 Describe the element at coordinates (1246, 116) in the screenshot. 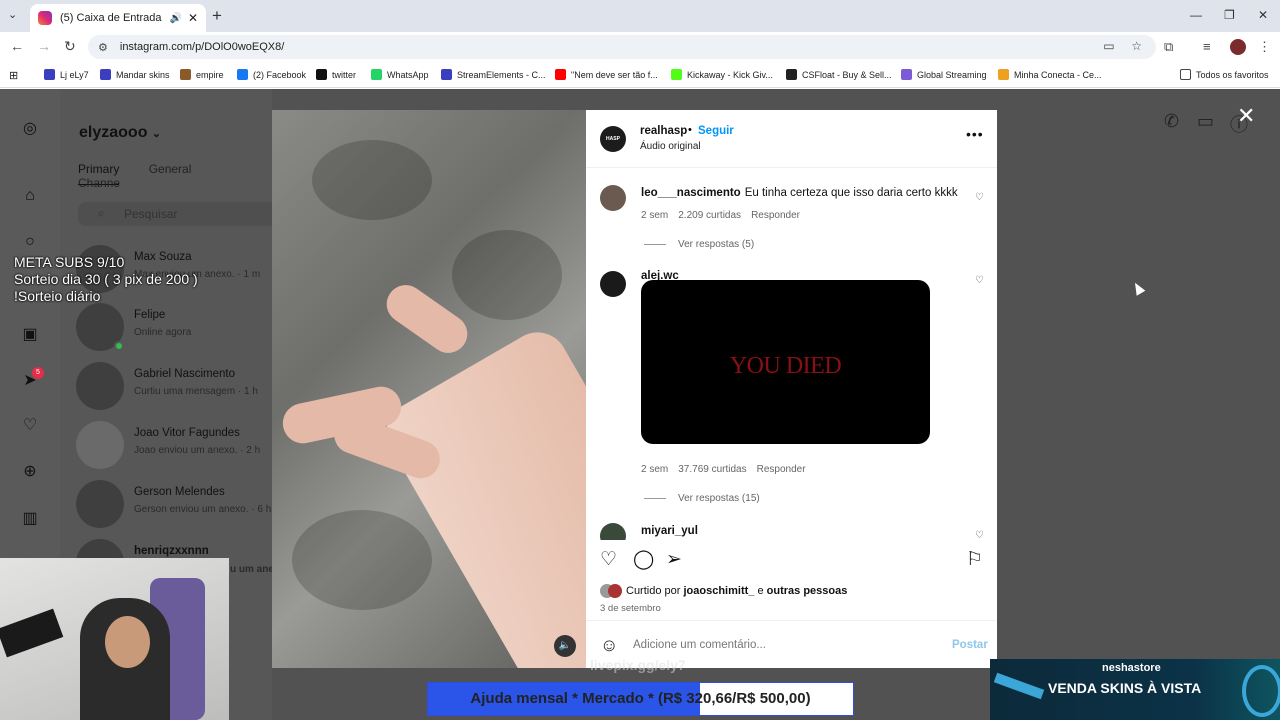

I see `close-modal-icon: ✕` at that location.